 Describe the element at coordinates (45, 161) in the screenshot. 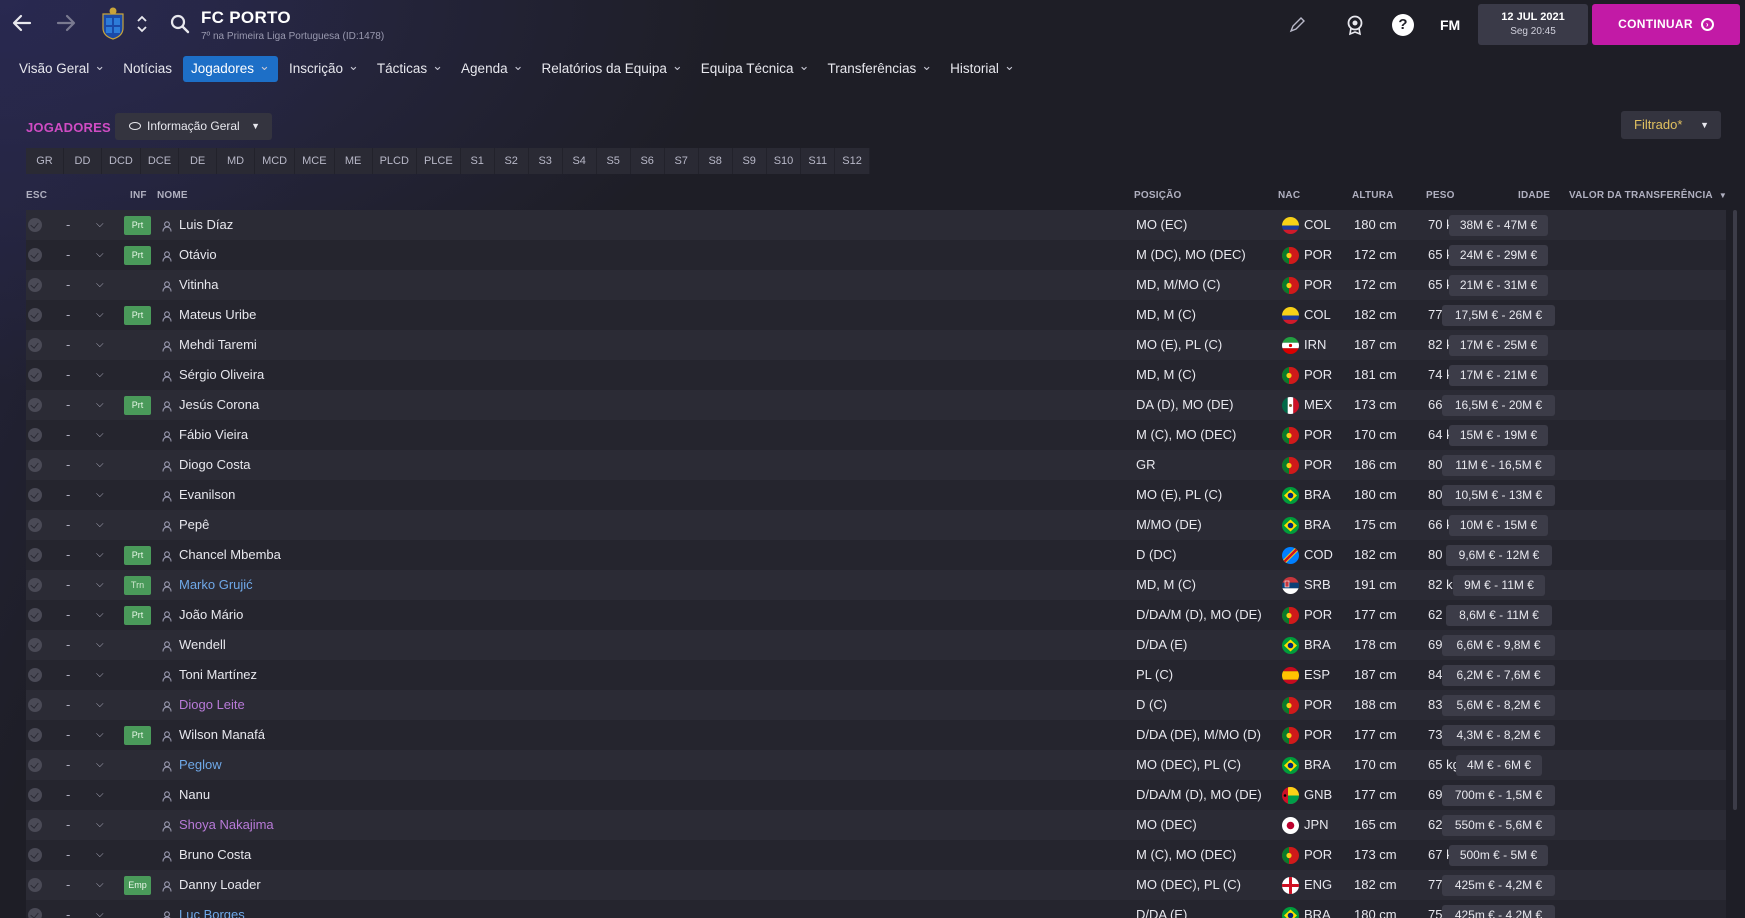

I see `position-filter-chip: GR` at that location.